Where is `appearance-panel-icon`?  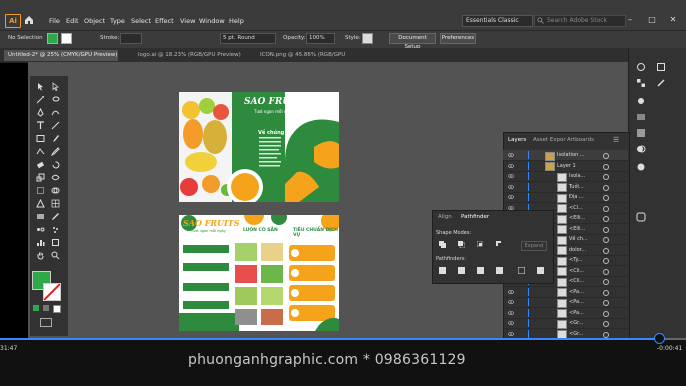
appearance-panel-icon is located at coordinates (641, 167).